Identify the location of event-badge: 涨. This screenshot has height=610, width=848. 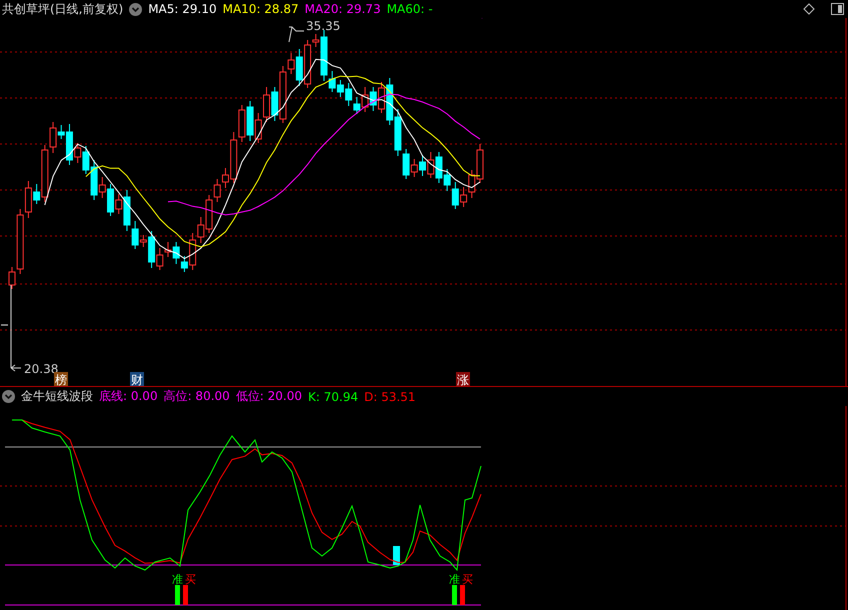
(463, 379).